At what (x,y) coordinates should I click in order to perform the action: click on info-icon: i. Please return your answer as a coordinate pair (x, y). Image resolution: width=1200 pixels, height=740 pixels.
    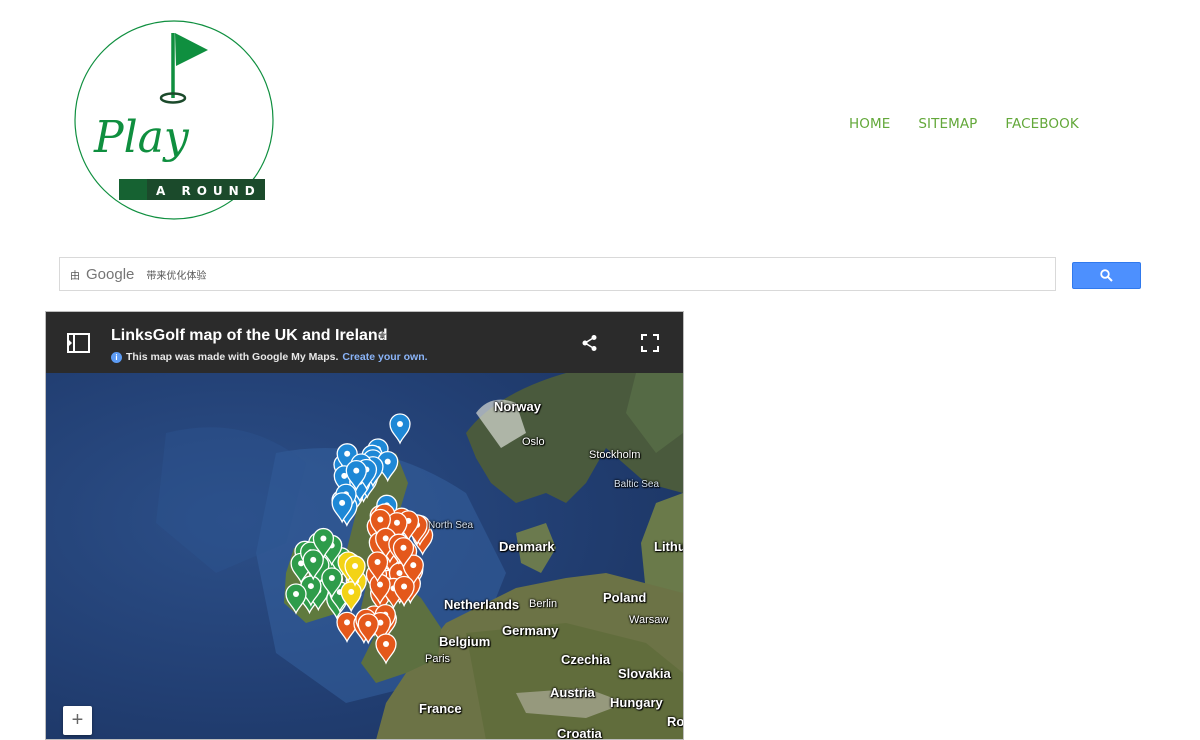
    Looking at the image, I should click on (116, 357).